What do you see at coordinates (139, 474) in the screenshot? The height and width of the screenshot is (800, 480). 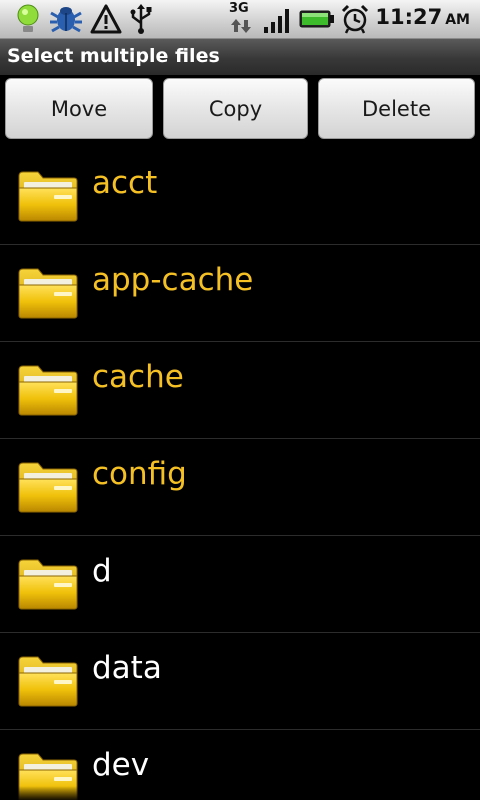 I see `file-name: config` at bounding box center [139, 474].